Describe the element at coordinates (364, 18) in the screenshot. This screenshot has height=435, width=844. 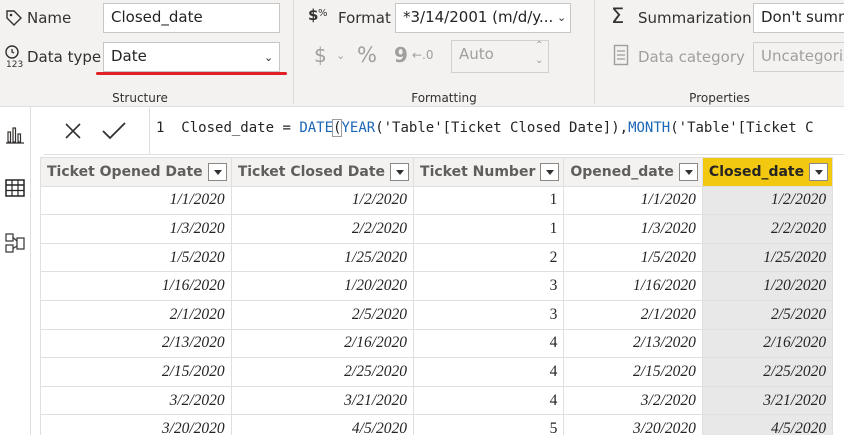
I see `format-label: Format` at that location.